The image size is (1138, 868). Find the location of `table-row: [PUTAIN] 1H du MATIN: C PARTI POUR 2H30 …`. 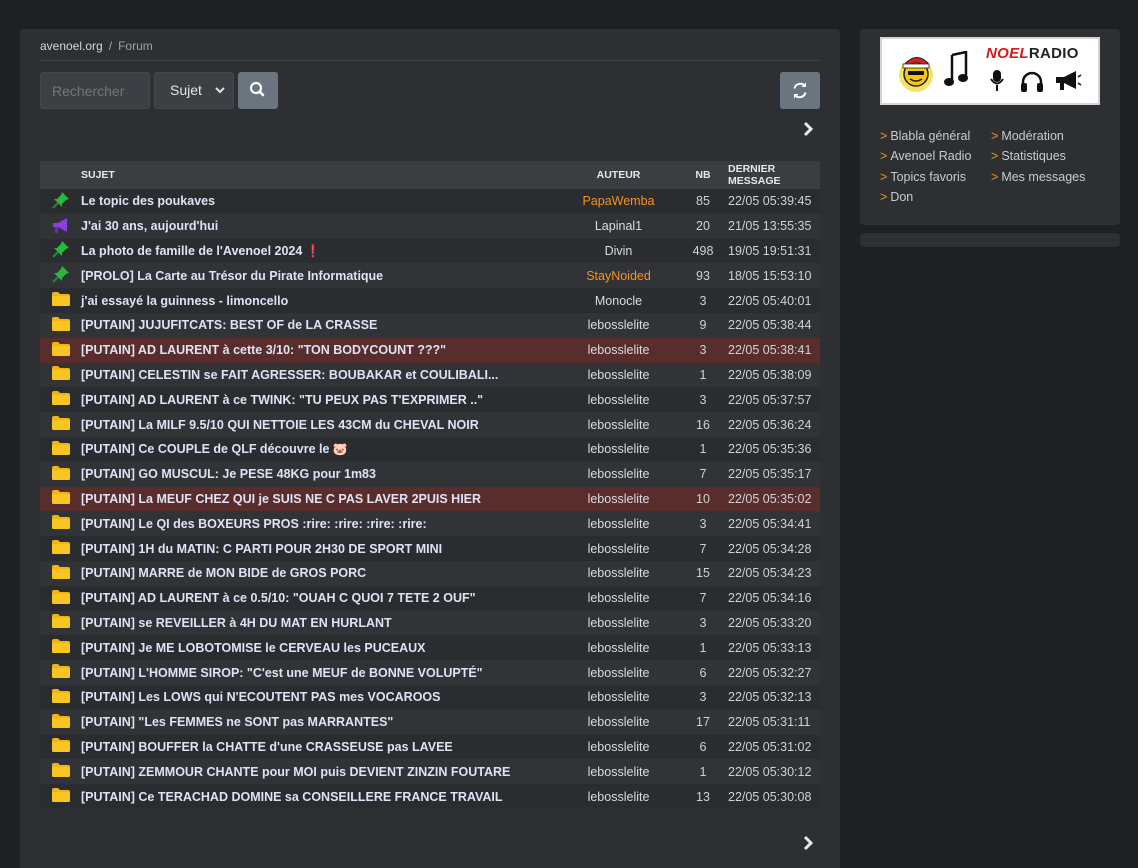

table-row: [PUTAIN] 1H du MATIN: C PARTI POUR 2H30 … is located at coordinates (430, 548).